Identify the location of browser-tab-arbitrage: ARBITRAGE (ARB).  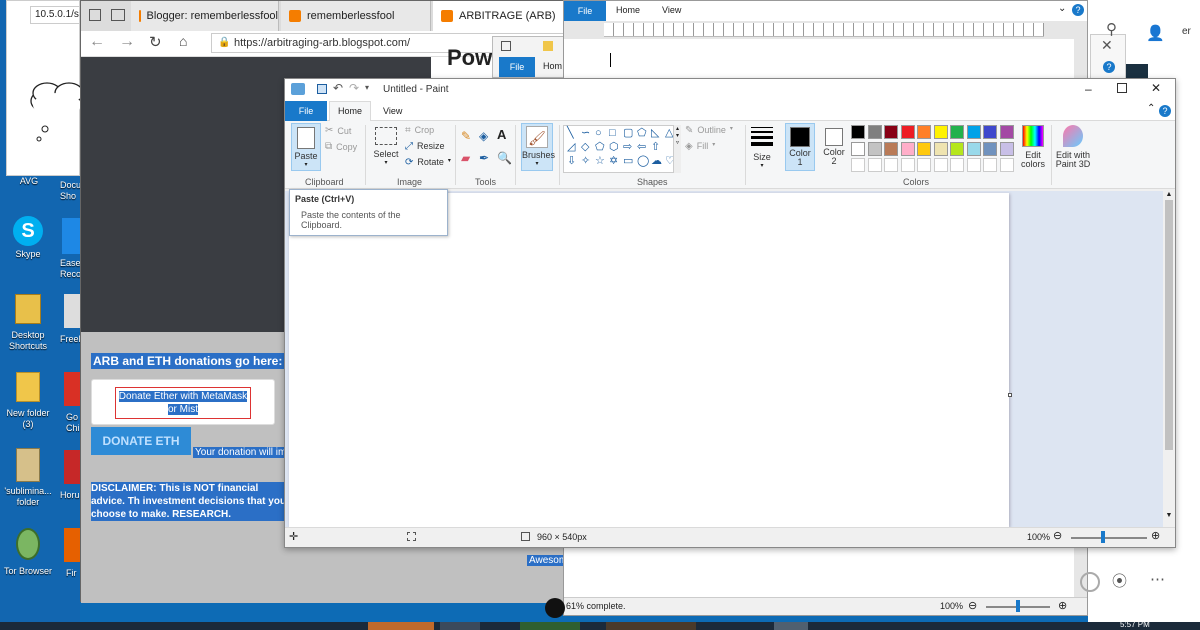
(502, 16).